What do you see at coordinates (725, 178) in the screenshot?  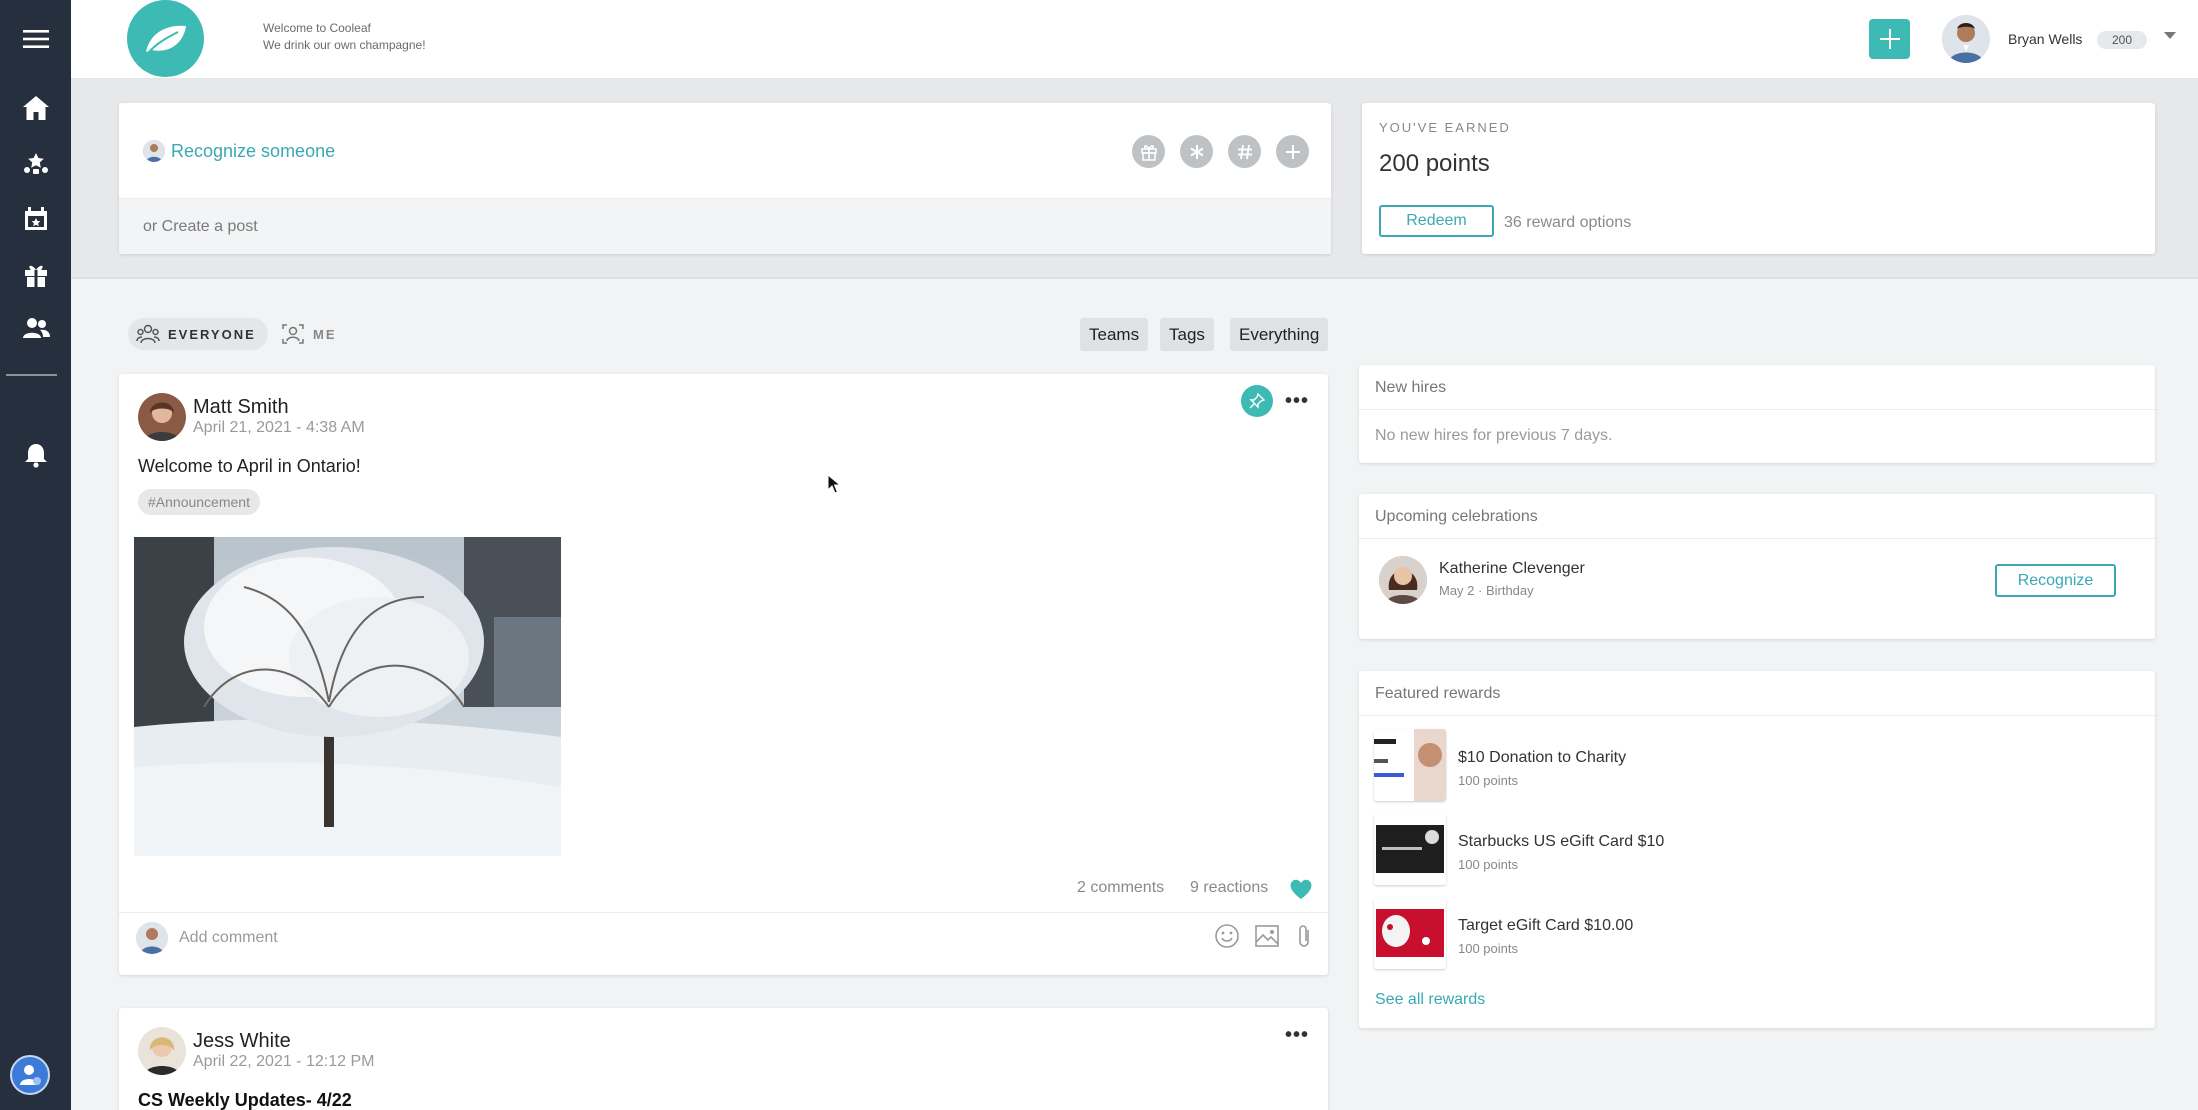 I see `post-composer: Recognize someone or Create a post` at bounding box center [725, 178].